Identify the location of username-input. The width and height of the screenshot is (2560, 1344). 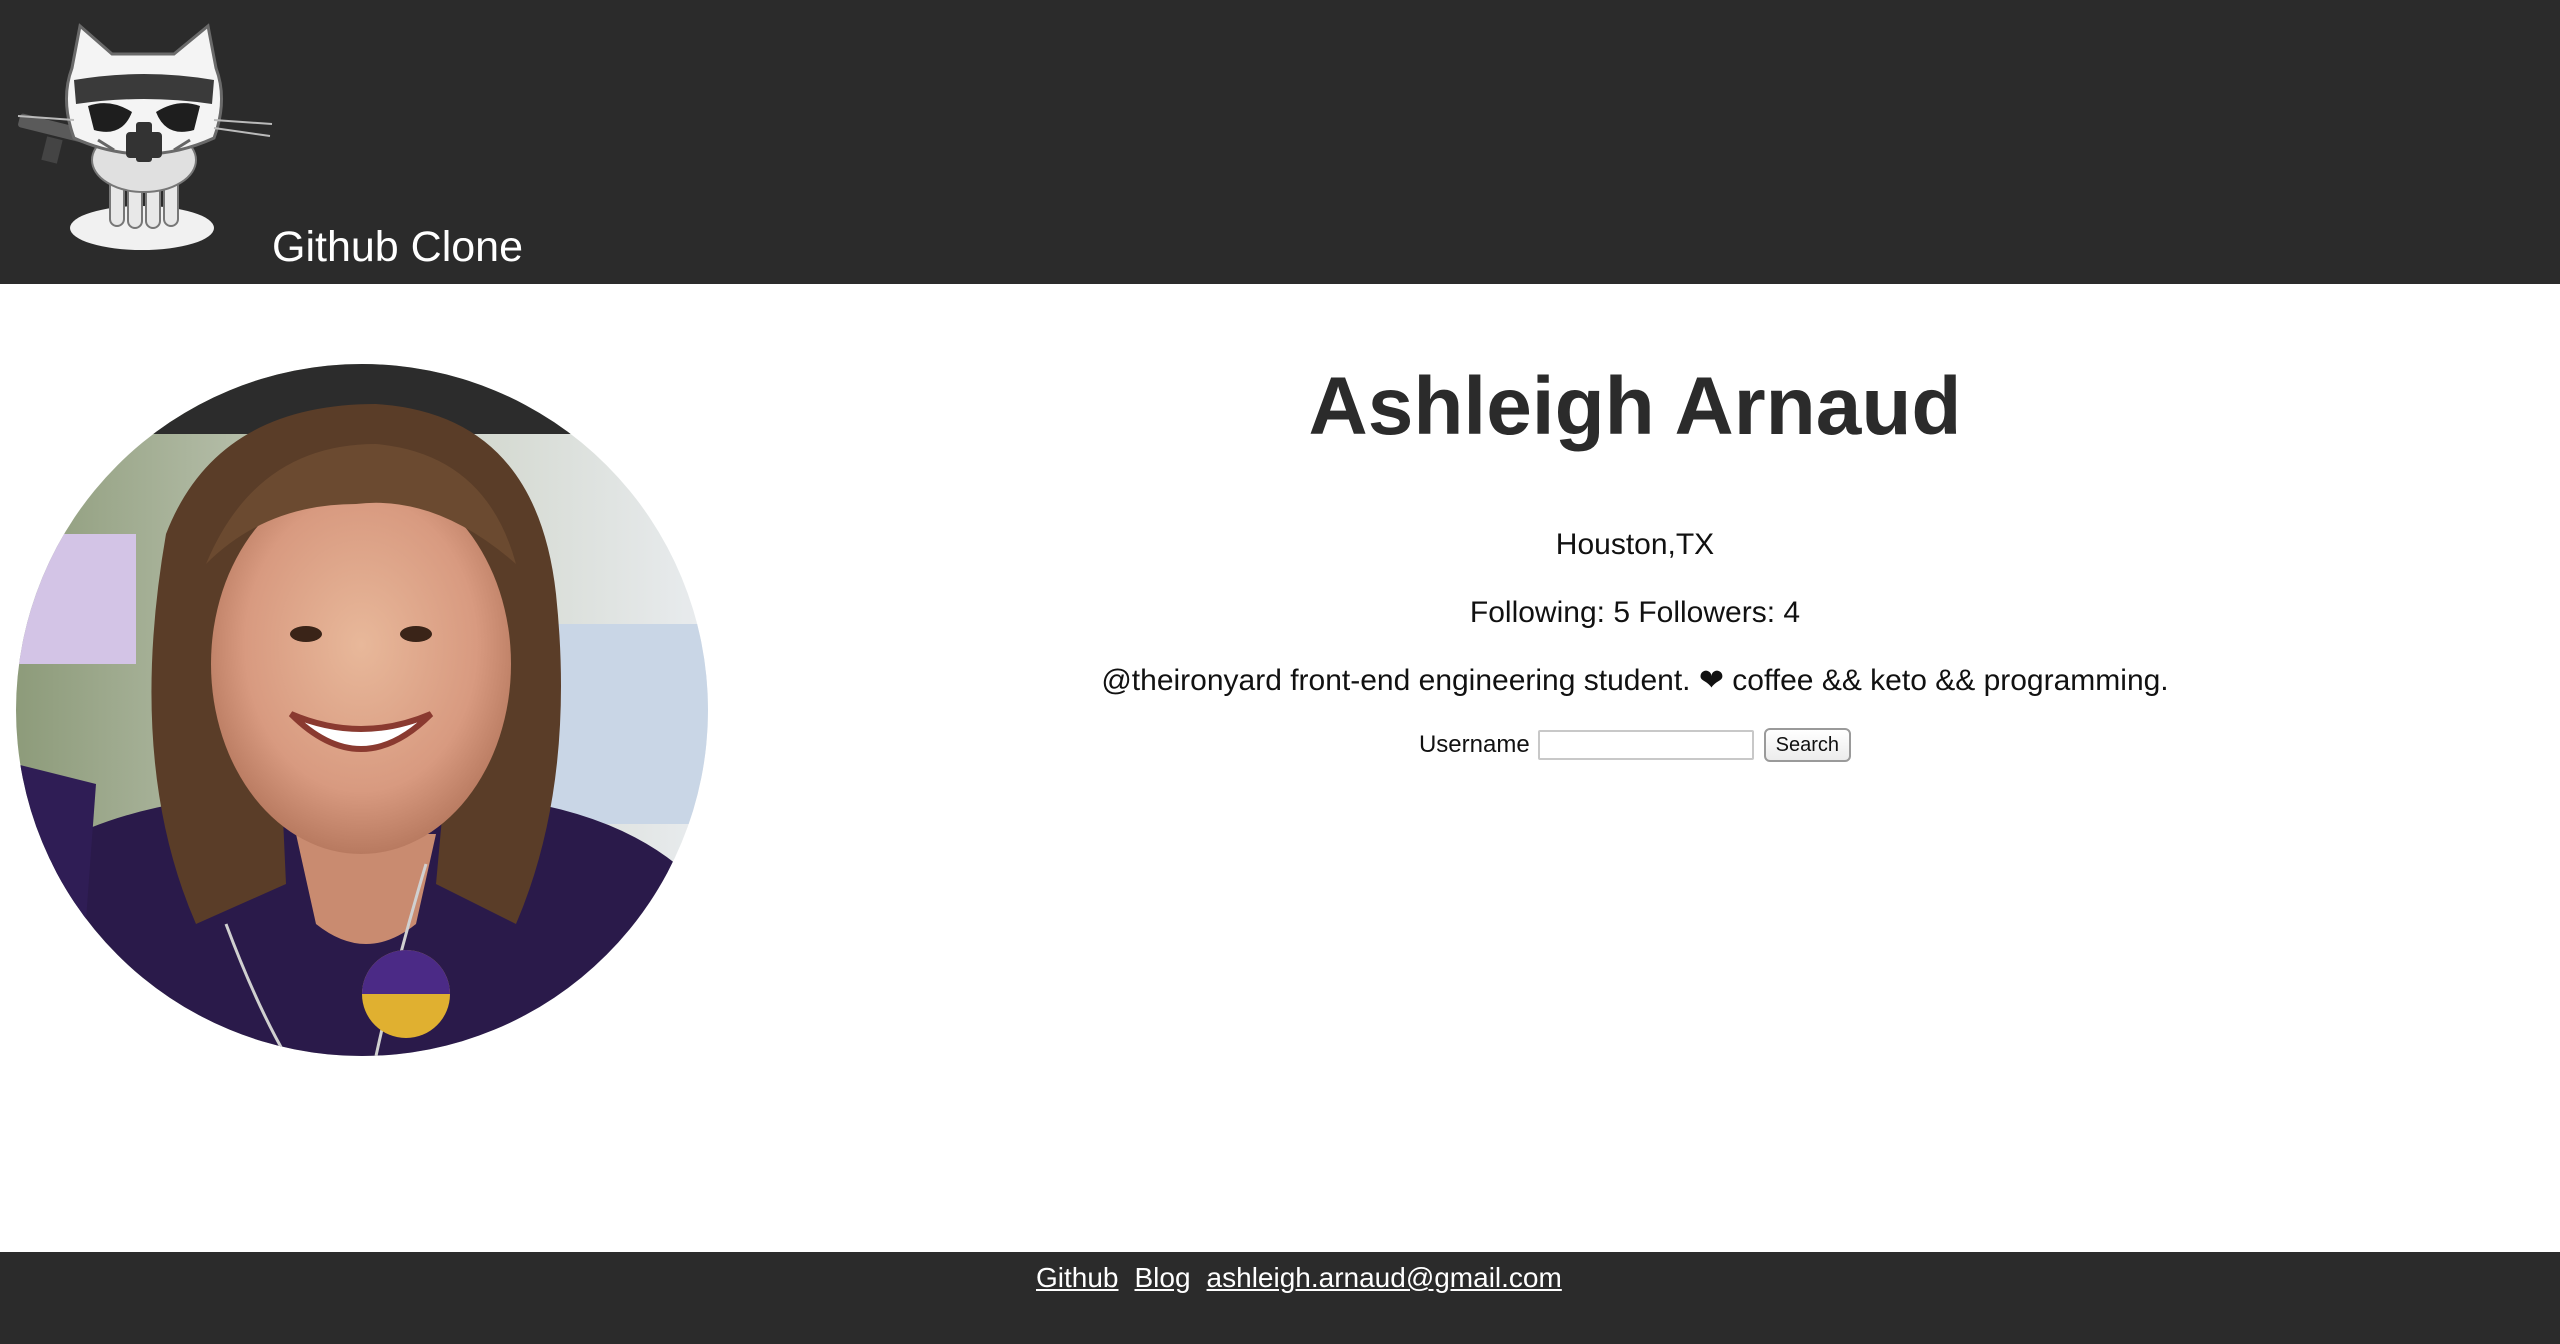
(1645, 745).